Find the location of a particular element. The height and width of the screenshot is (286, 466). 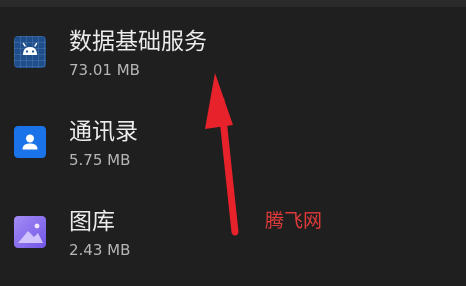

android-icon is located at coordinates (30, 52).